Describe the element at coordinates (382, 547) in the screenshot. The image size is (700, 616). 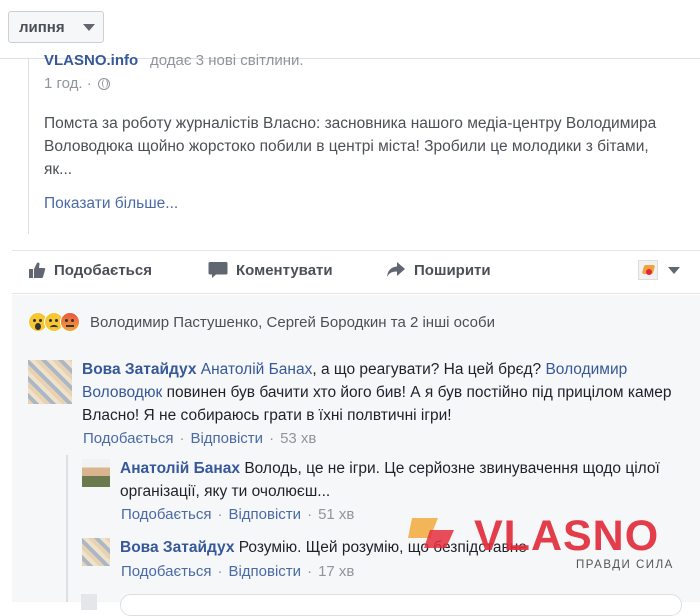
I see `reply-text: Розумію. Щей розумію, що безпідставне` at that location.